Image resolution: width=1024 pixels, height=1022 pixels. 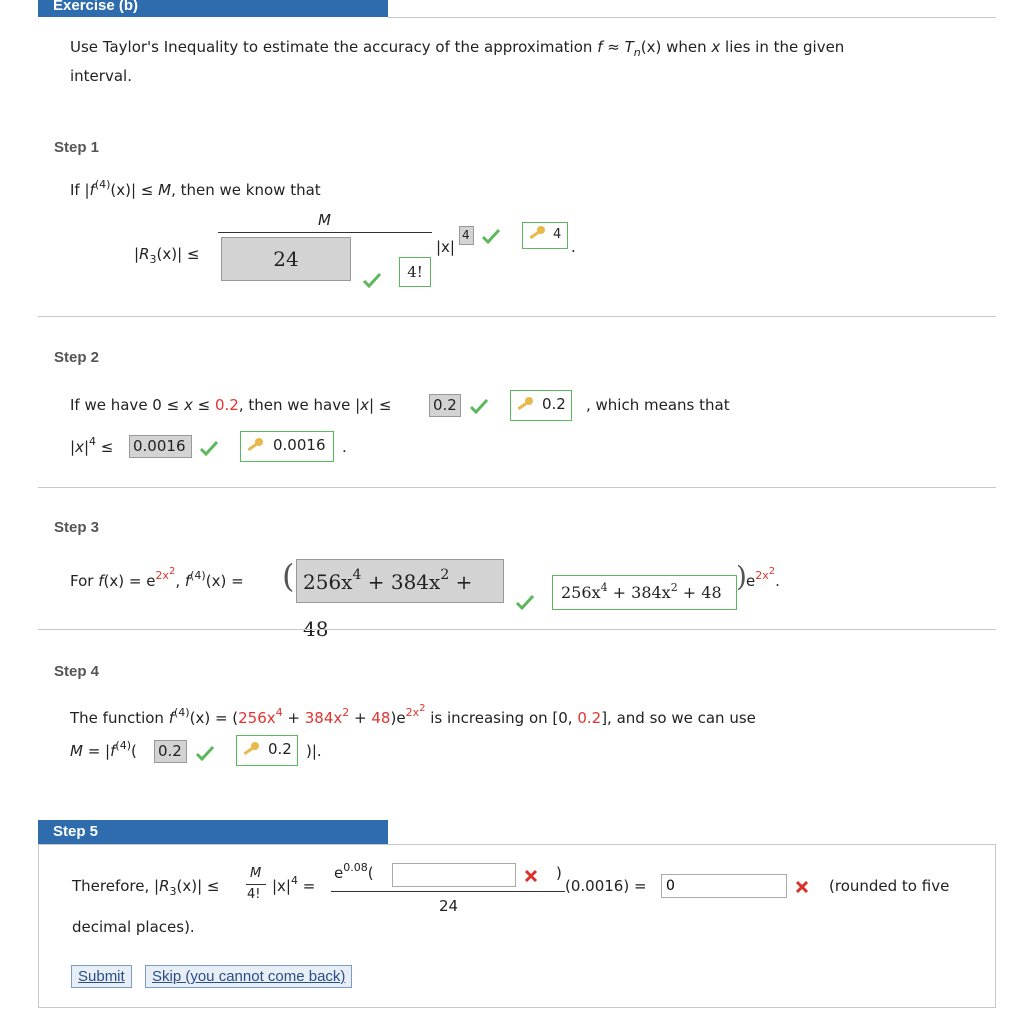 I want to click on step2-divider, so click(x=517, y=487).